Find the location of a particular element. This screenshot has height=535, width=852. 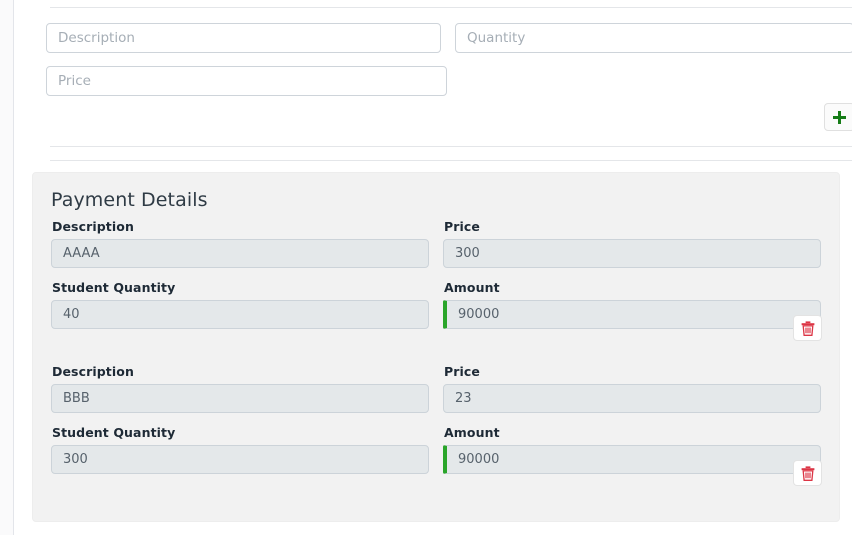

left-gutter is located at coordinates (6, 267).